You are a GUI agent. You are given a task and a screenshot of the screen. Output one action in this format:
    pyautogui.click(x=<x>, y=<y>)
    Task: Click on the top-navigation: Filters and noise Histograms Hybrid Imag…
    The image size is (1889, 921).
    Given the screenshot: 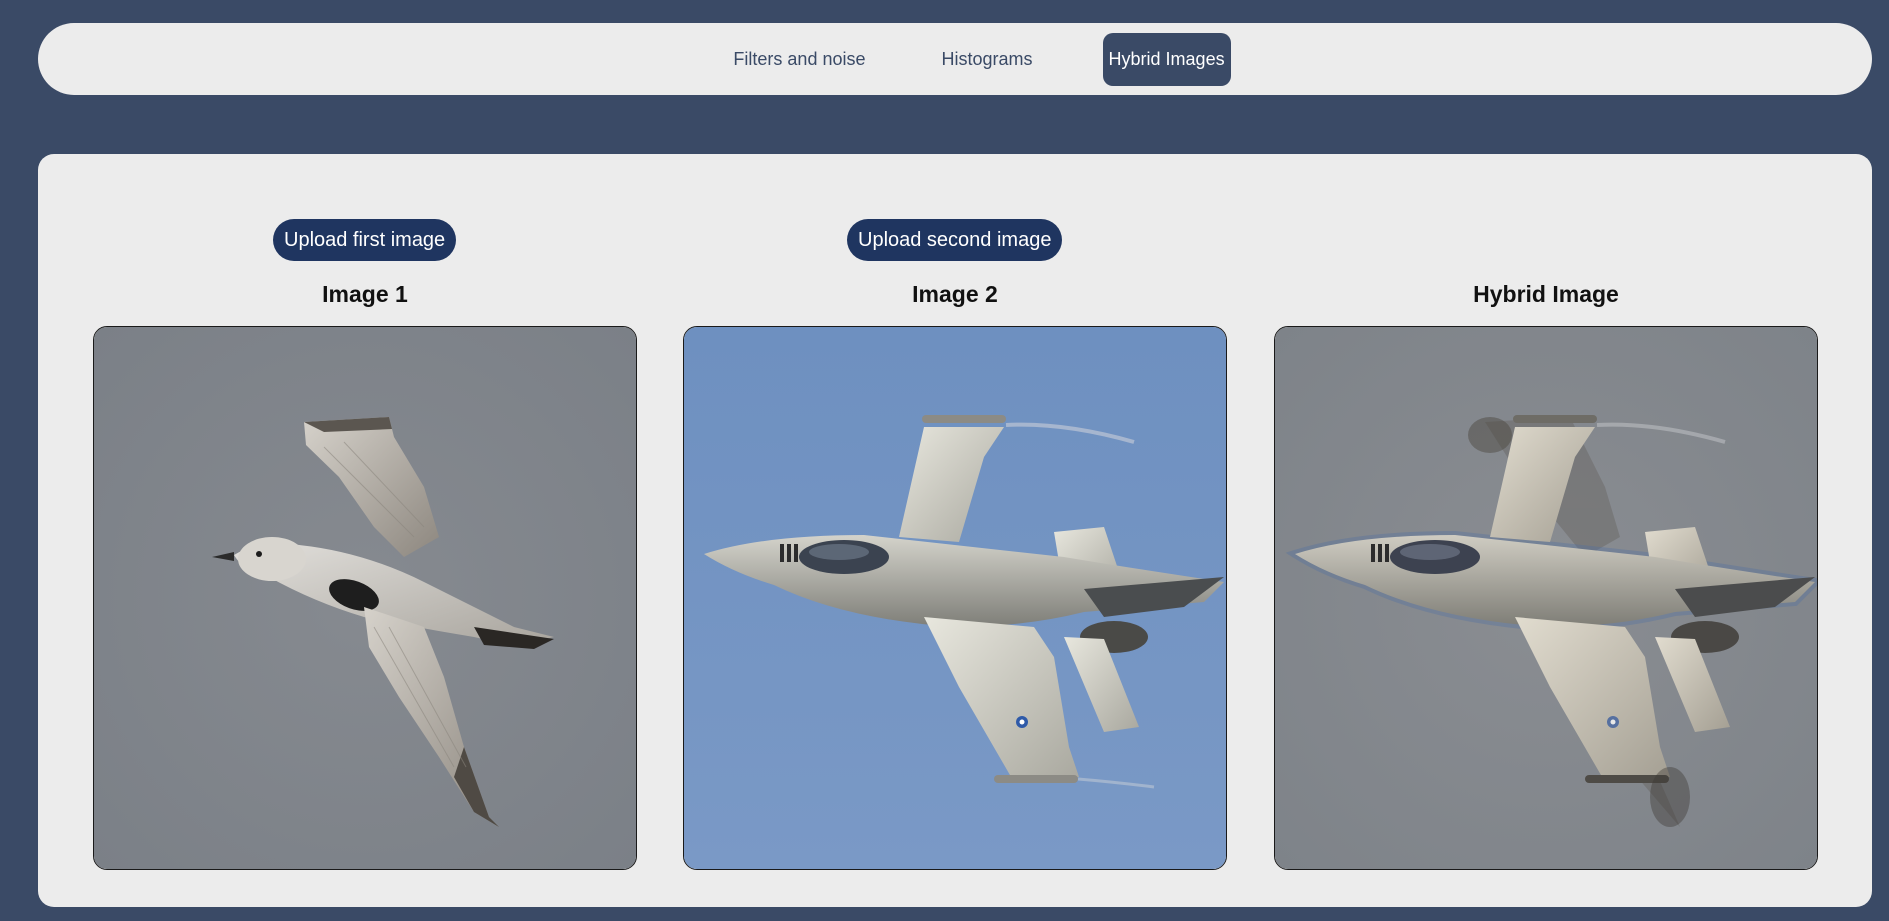 What is the action you would take?
    pyautogui.click(x=955, y=59)
    